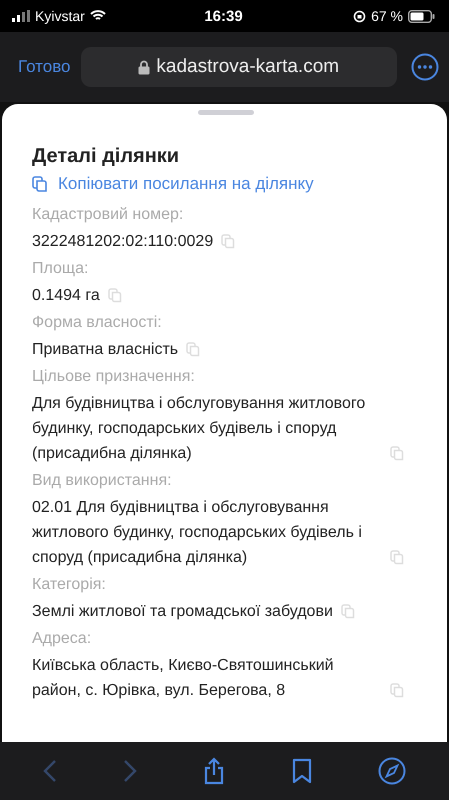 The height and width of the screenshot is (800, 449). I want to click on rotation-lock-icon, so click(359, 16).